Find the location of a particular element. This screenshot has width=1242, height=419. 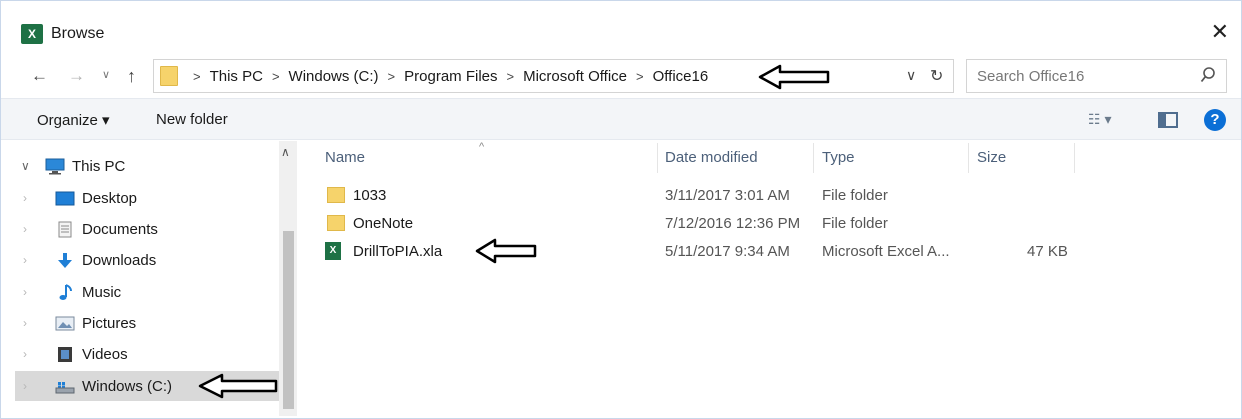

column-header-date-modified: Date modified is located at coordinates (711, 157).